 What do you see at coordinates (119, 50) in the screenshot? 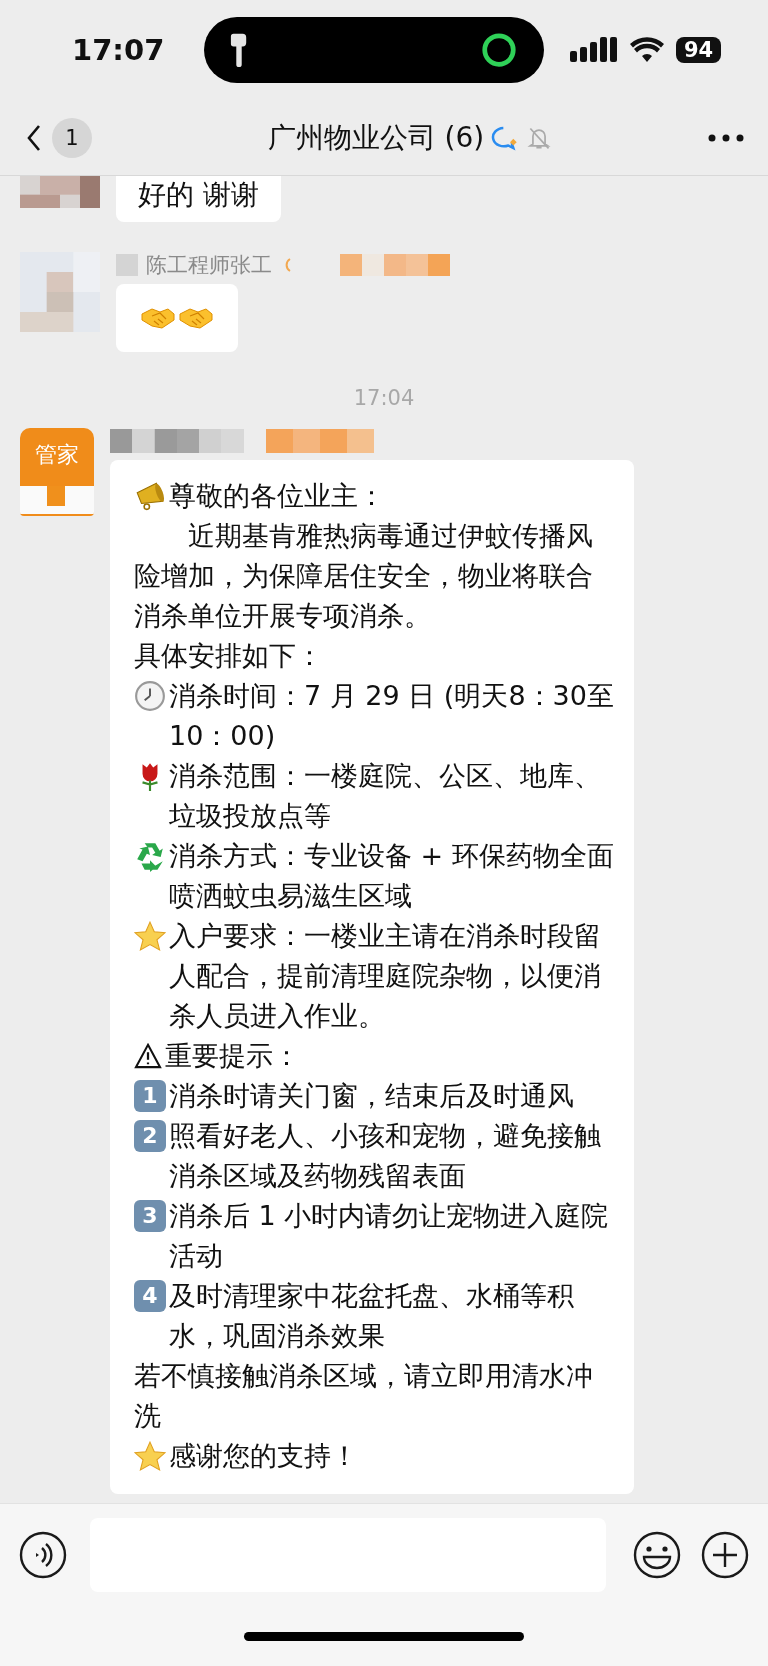
I see `status-time: 17:07` at bounding box center [119, 50].